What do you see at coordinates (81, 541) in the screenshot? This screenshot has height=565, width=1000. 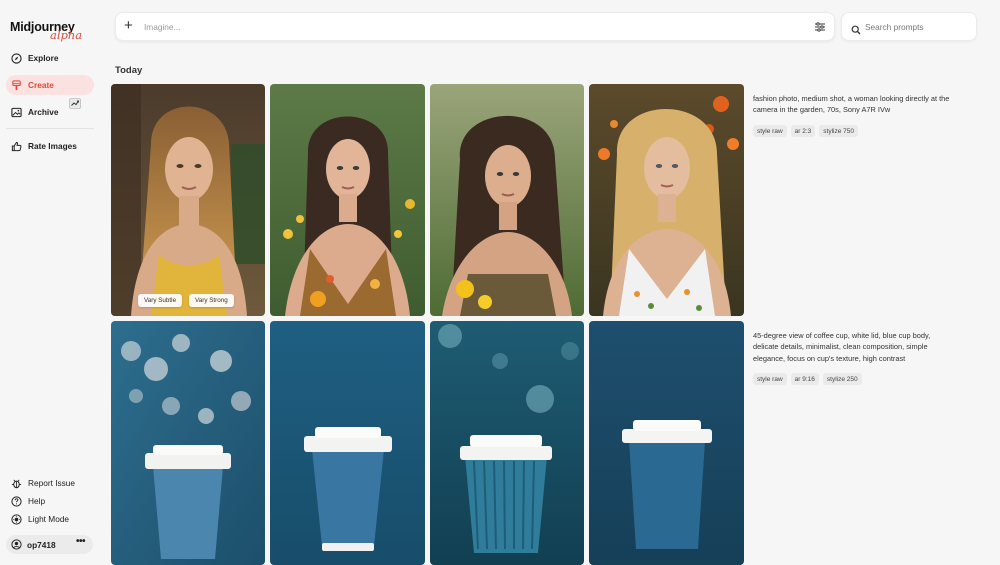 I see `more-options-icon: •••` at bounding box center [81, 541].